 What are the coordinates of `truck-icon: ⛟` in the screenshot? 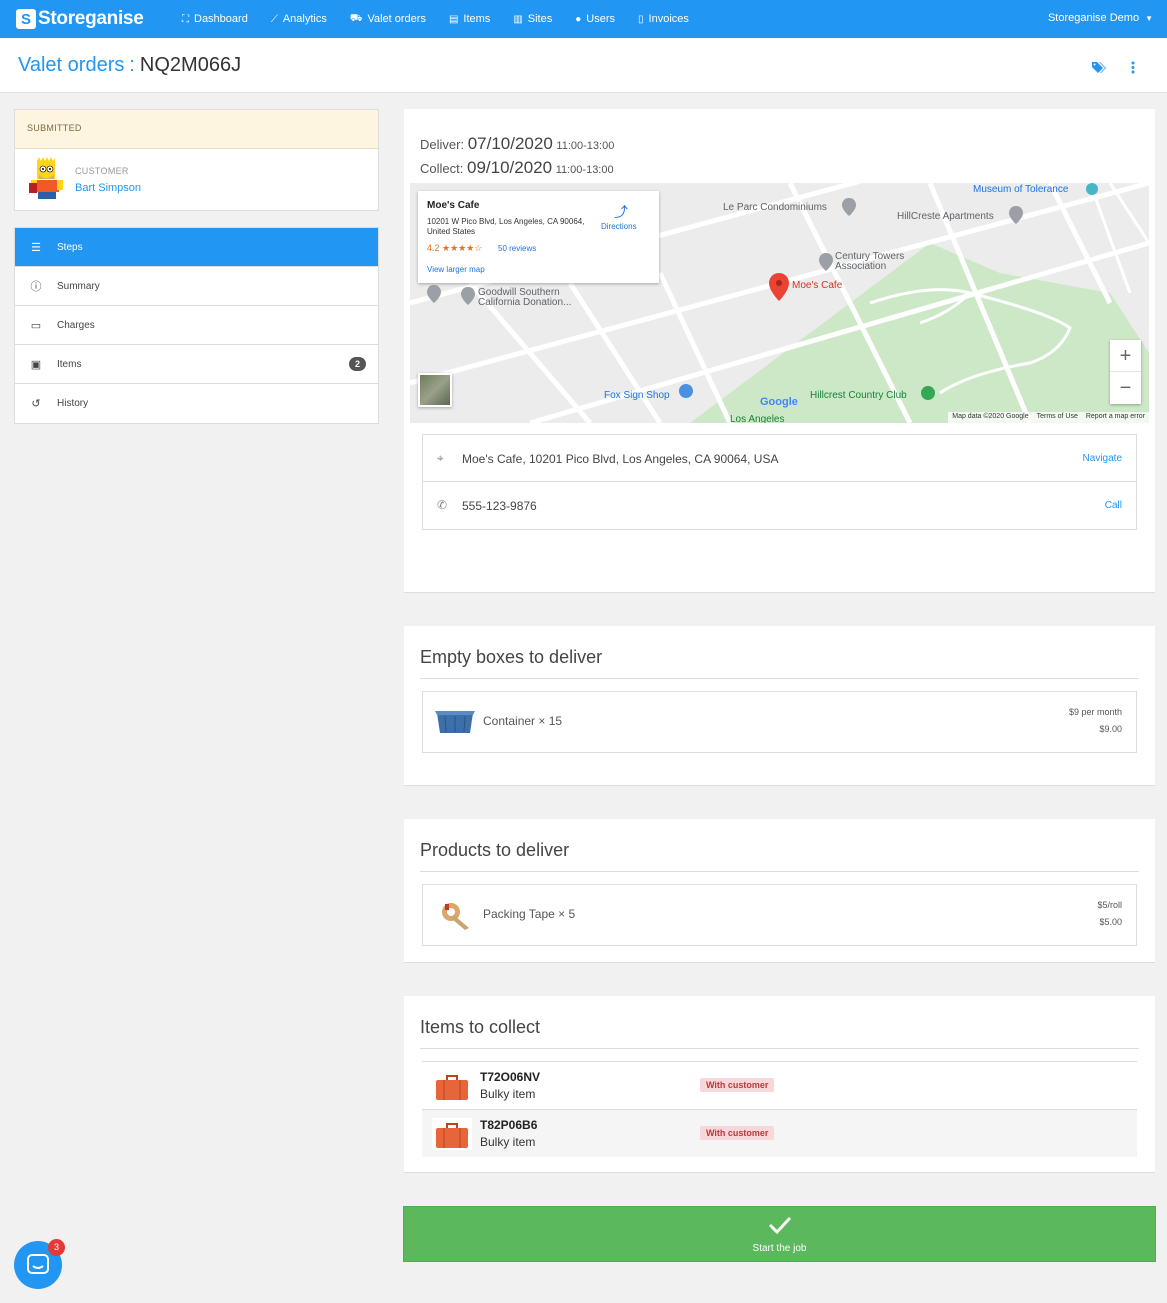 It's located at (356, 18).